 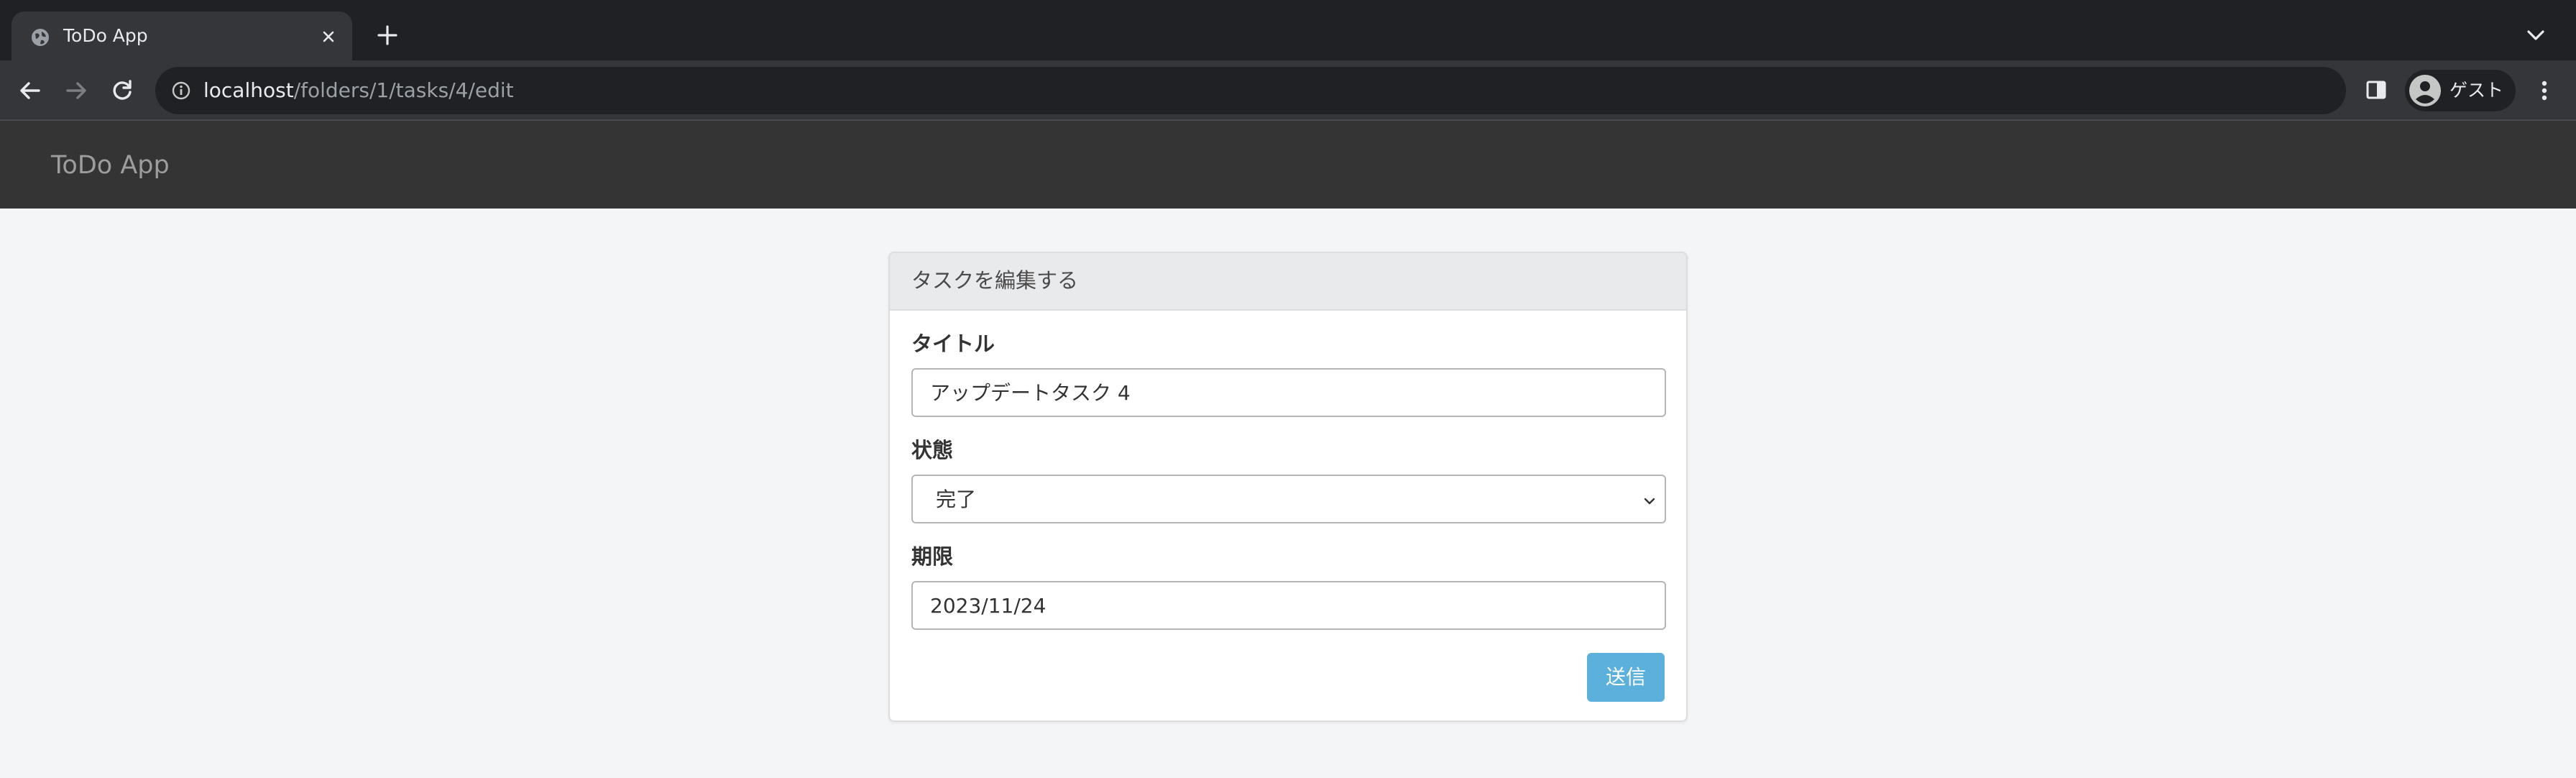 I want to click on card-header: タスクを編集する, so click(x=1288, y=282).